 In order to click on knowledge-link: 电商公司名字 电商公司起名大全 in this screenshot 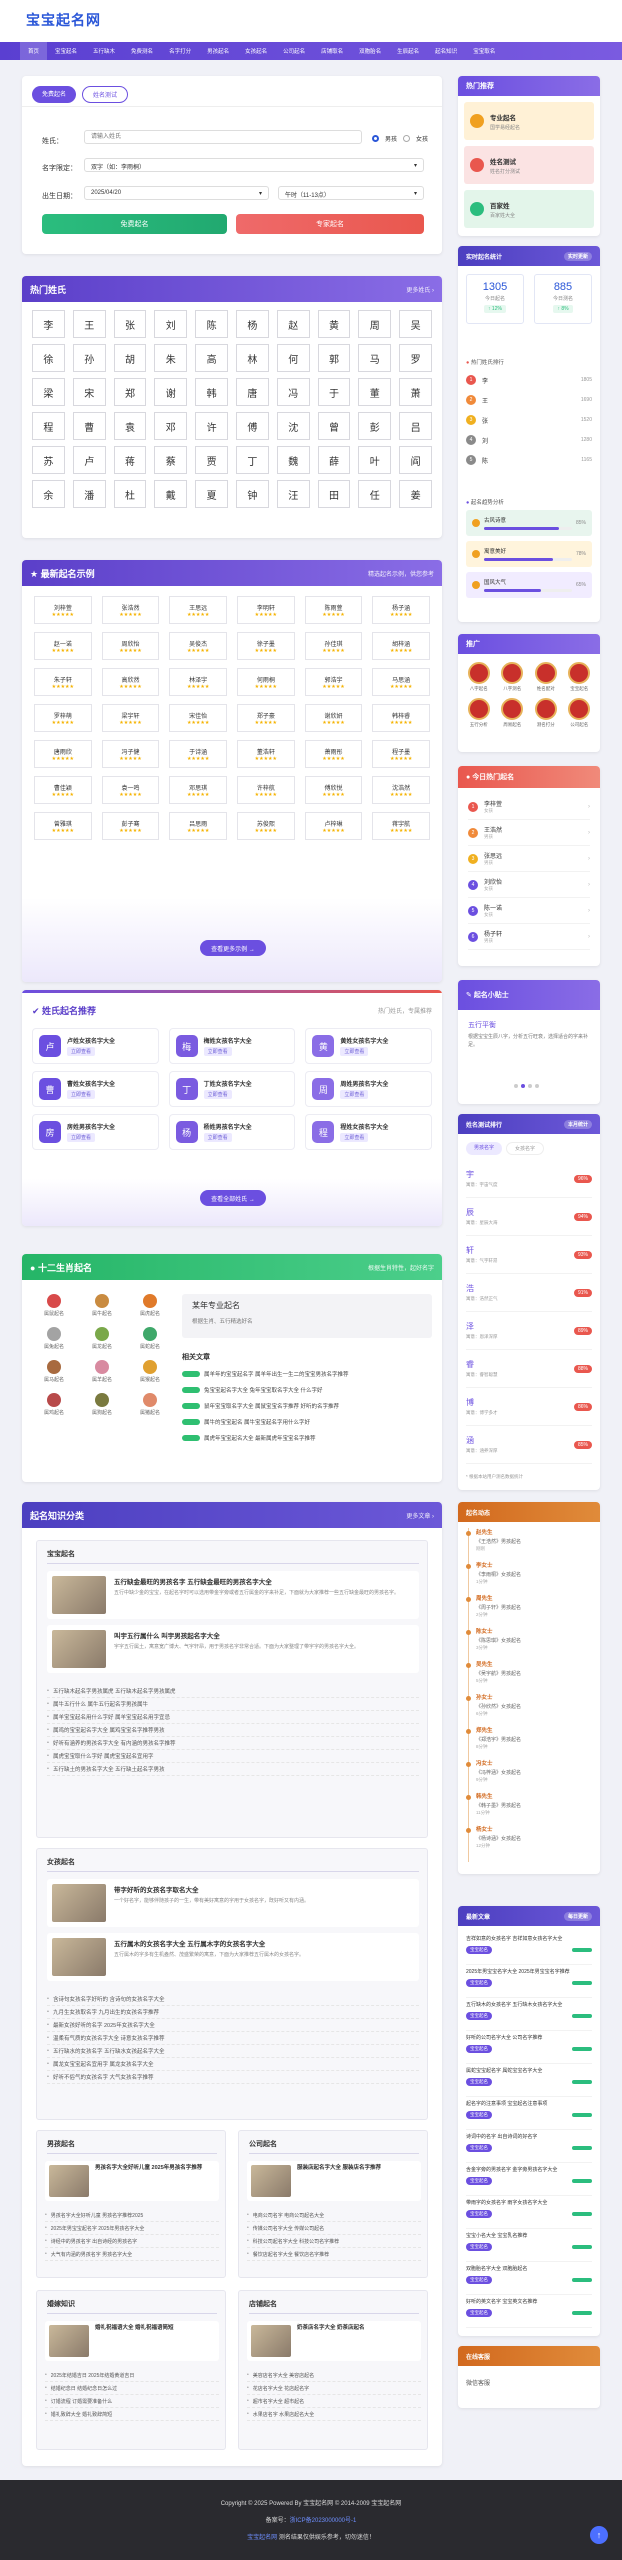, I will do `click(334, 2215)`.